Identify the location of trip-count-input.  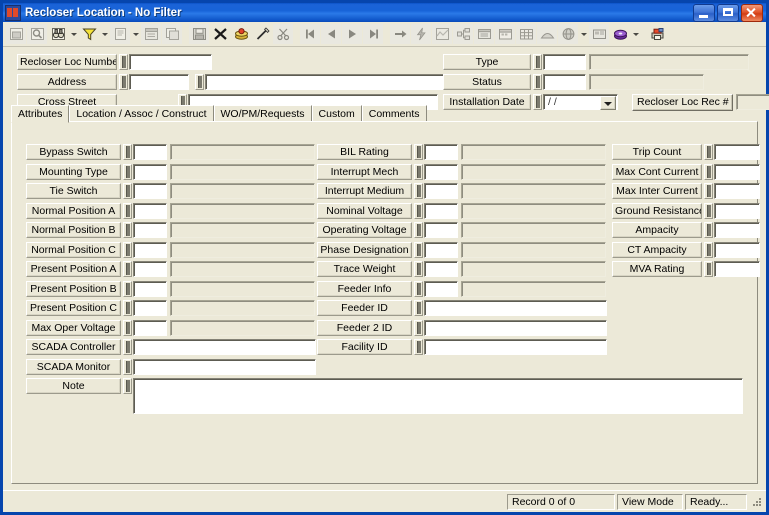
(737, 152).